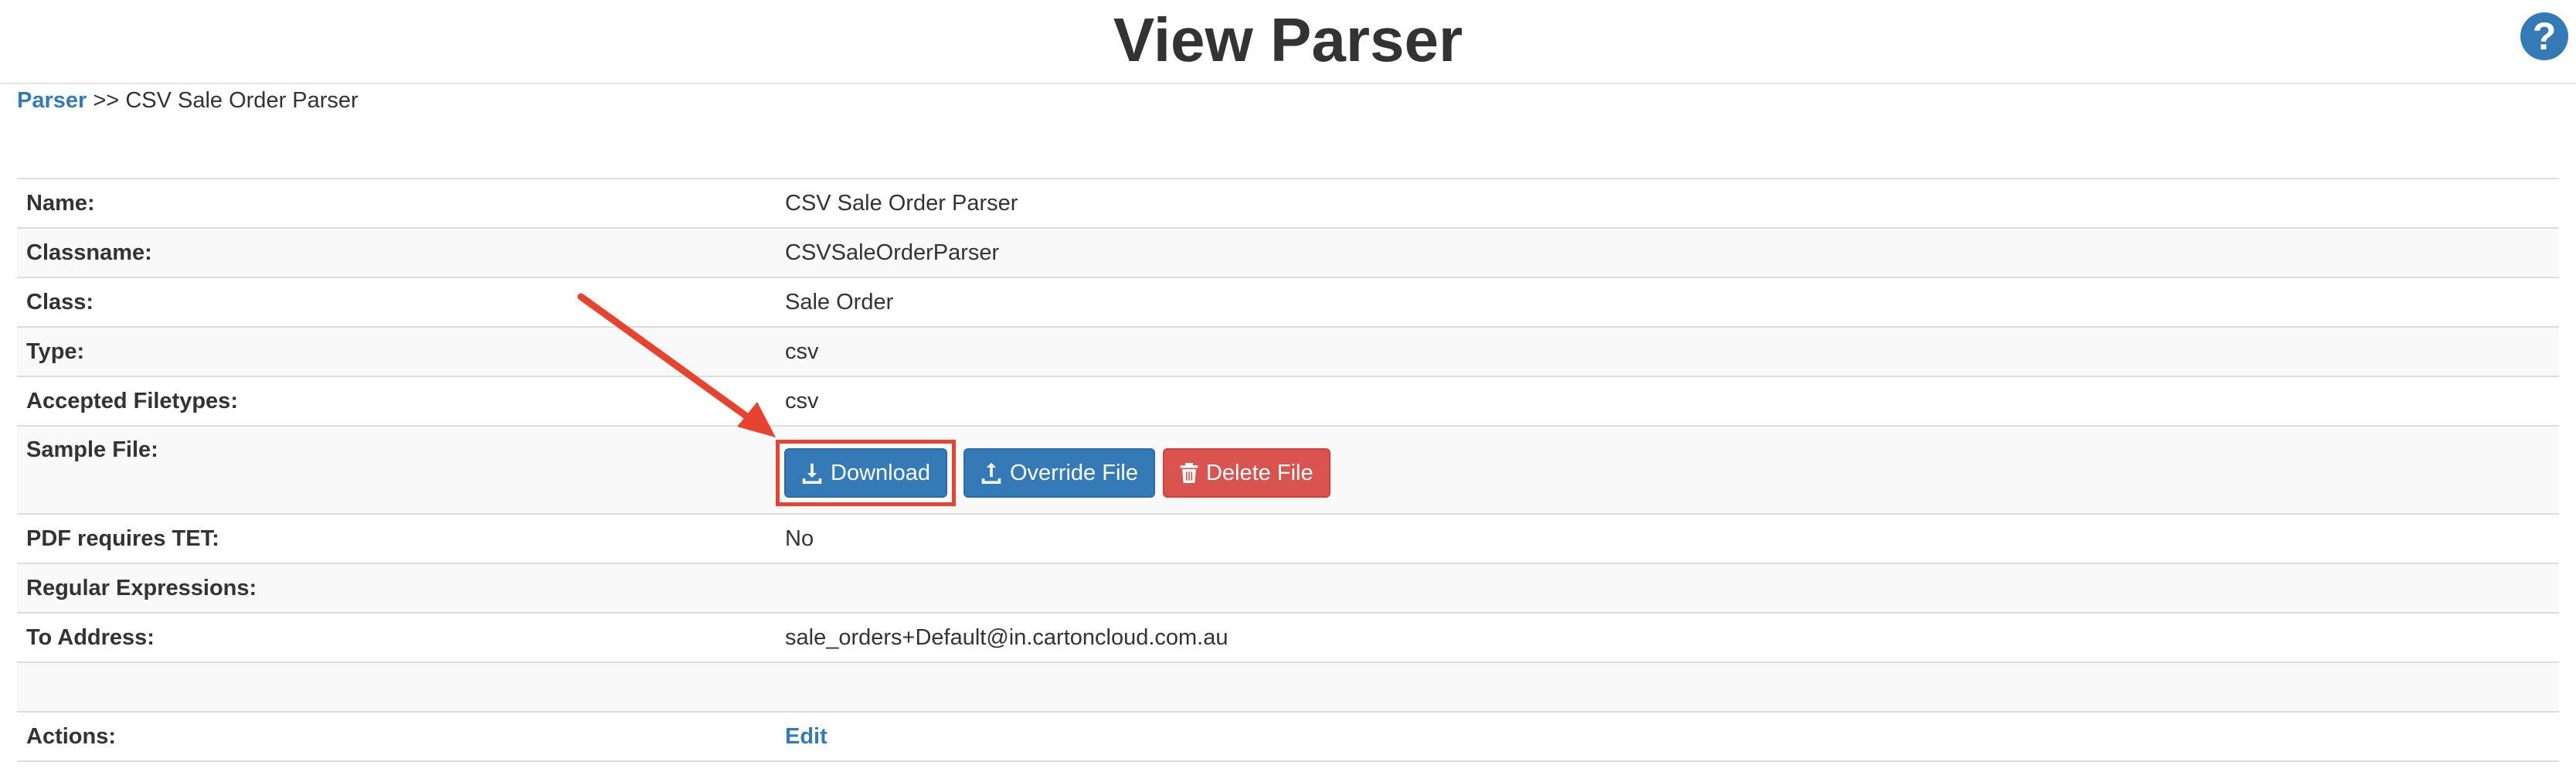 This screenshot has height=779, width=2576. What do you see at coordinates (52, 101) in the screenshot?
I see `breadcrumb-parser-link: Parser` at bounding box center [52, 101].